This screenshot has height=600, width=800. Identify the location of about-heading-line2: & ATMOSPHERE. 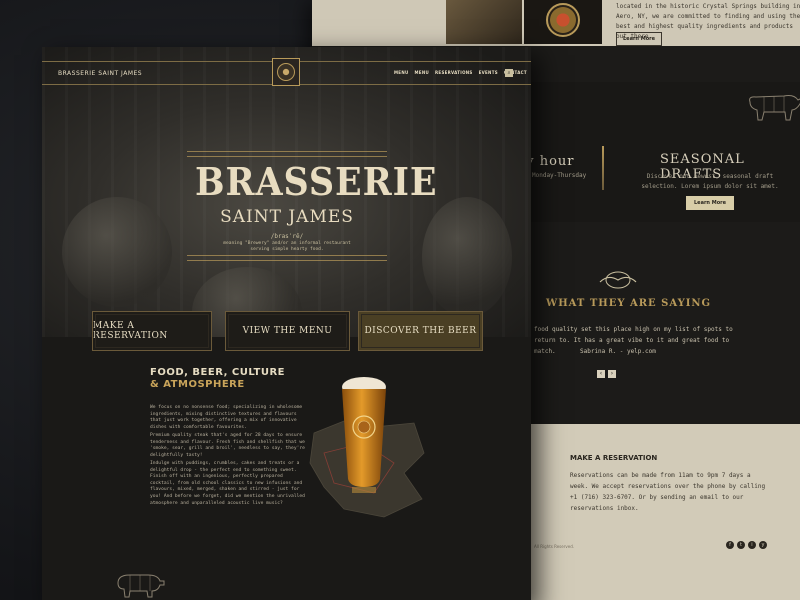
(197, 384).